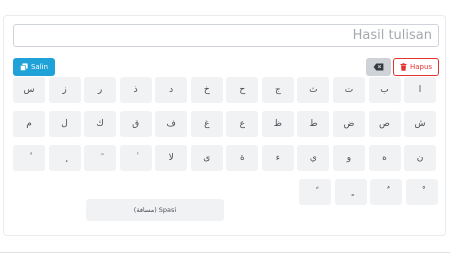 This screenshot has height=254, width=450. I want to click on delete-button-label: Hapus, so click(421, 67).